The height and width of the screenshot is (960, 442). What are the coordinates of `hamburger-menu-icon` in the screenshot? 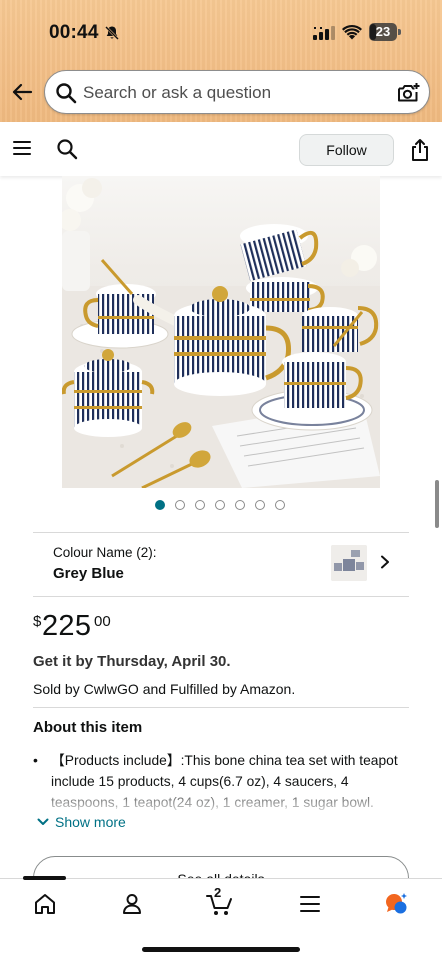 It's located at (22, 148).